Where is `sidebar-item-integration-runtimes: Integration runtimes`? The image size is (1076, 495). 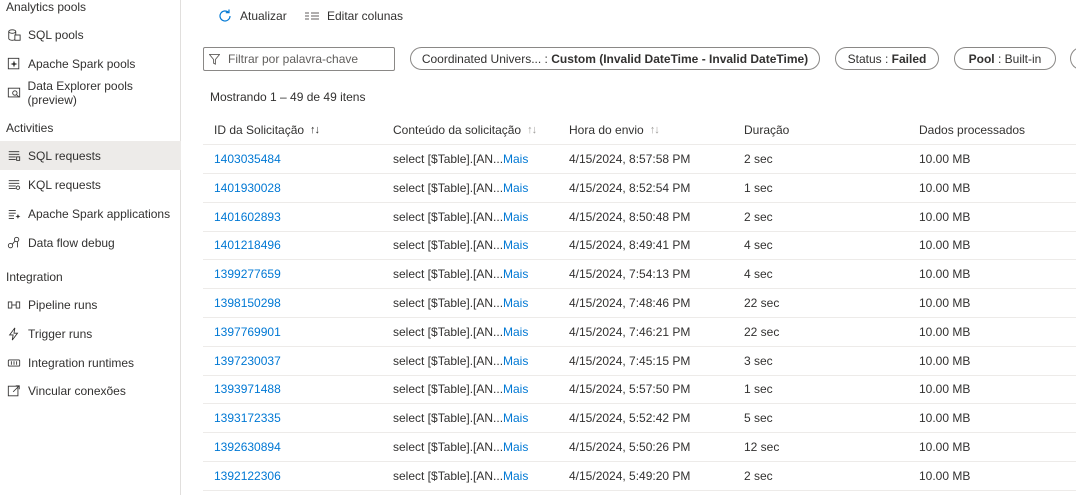 sidebar-item-integration-runtimes: Integration runtimes is located at coordinates (90, 362).